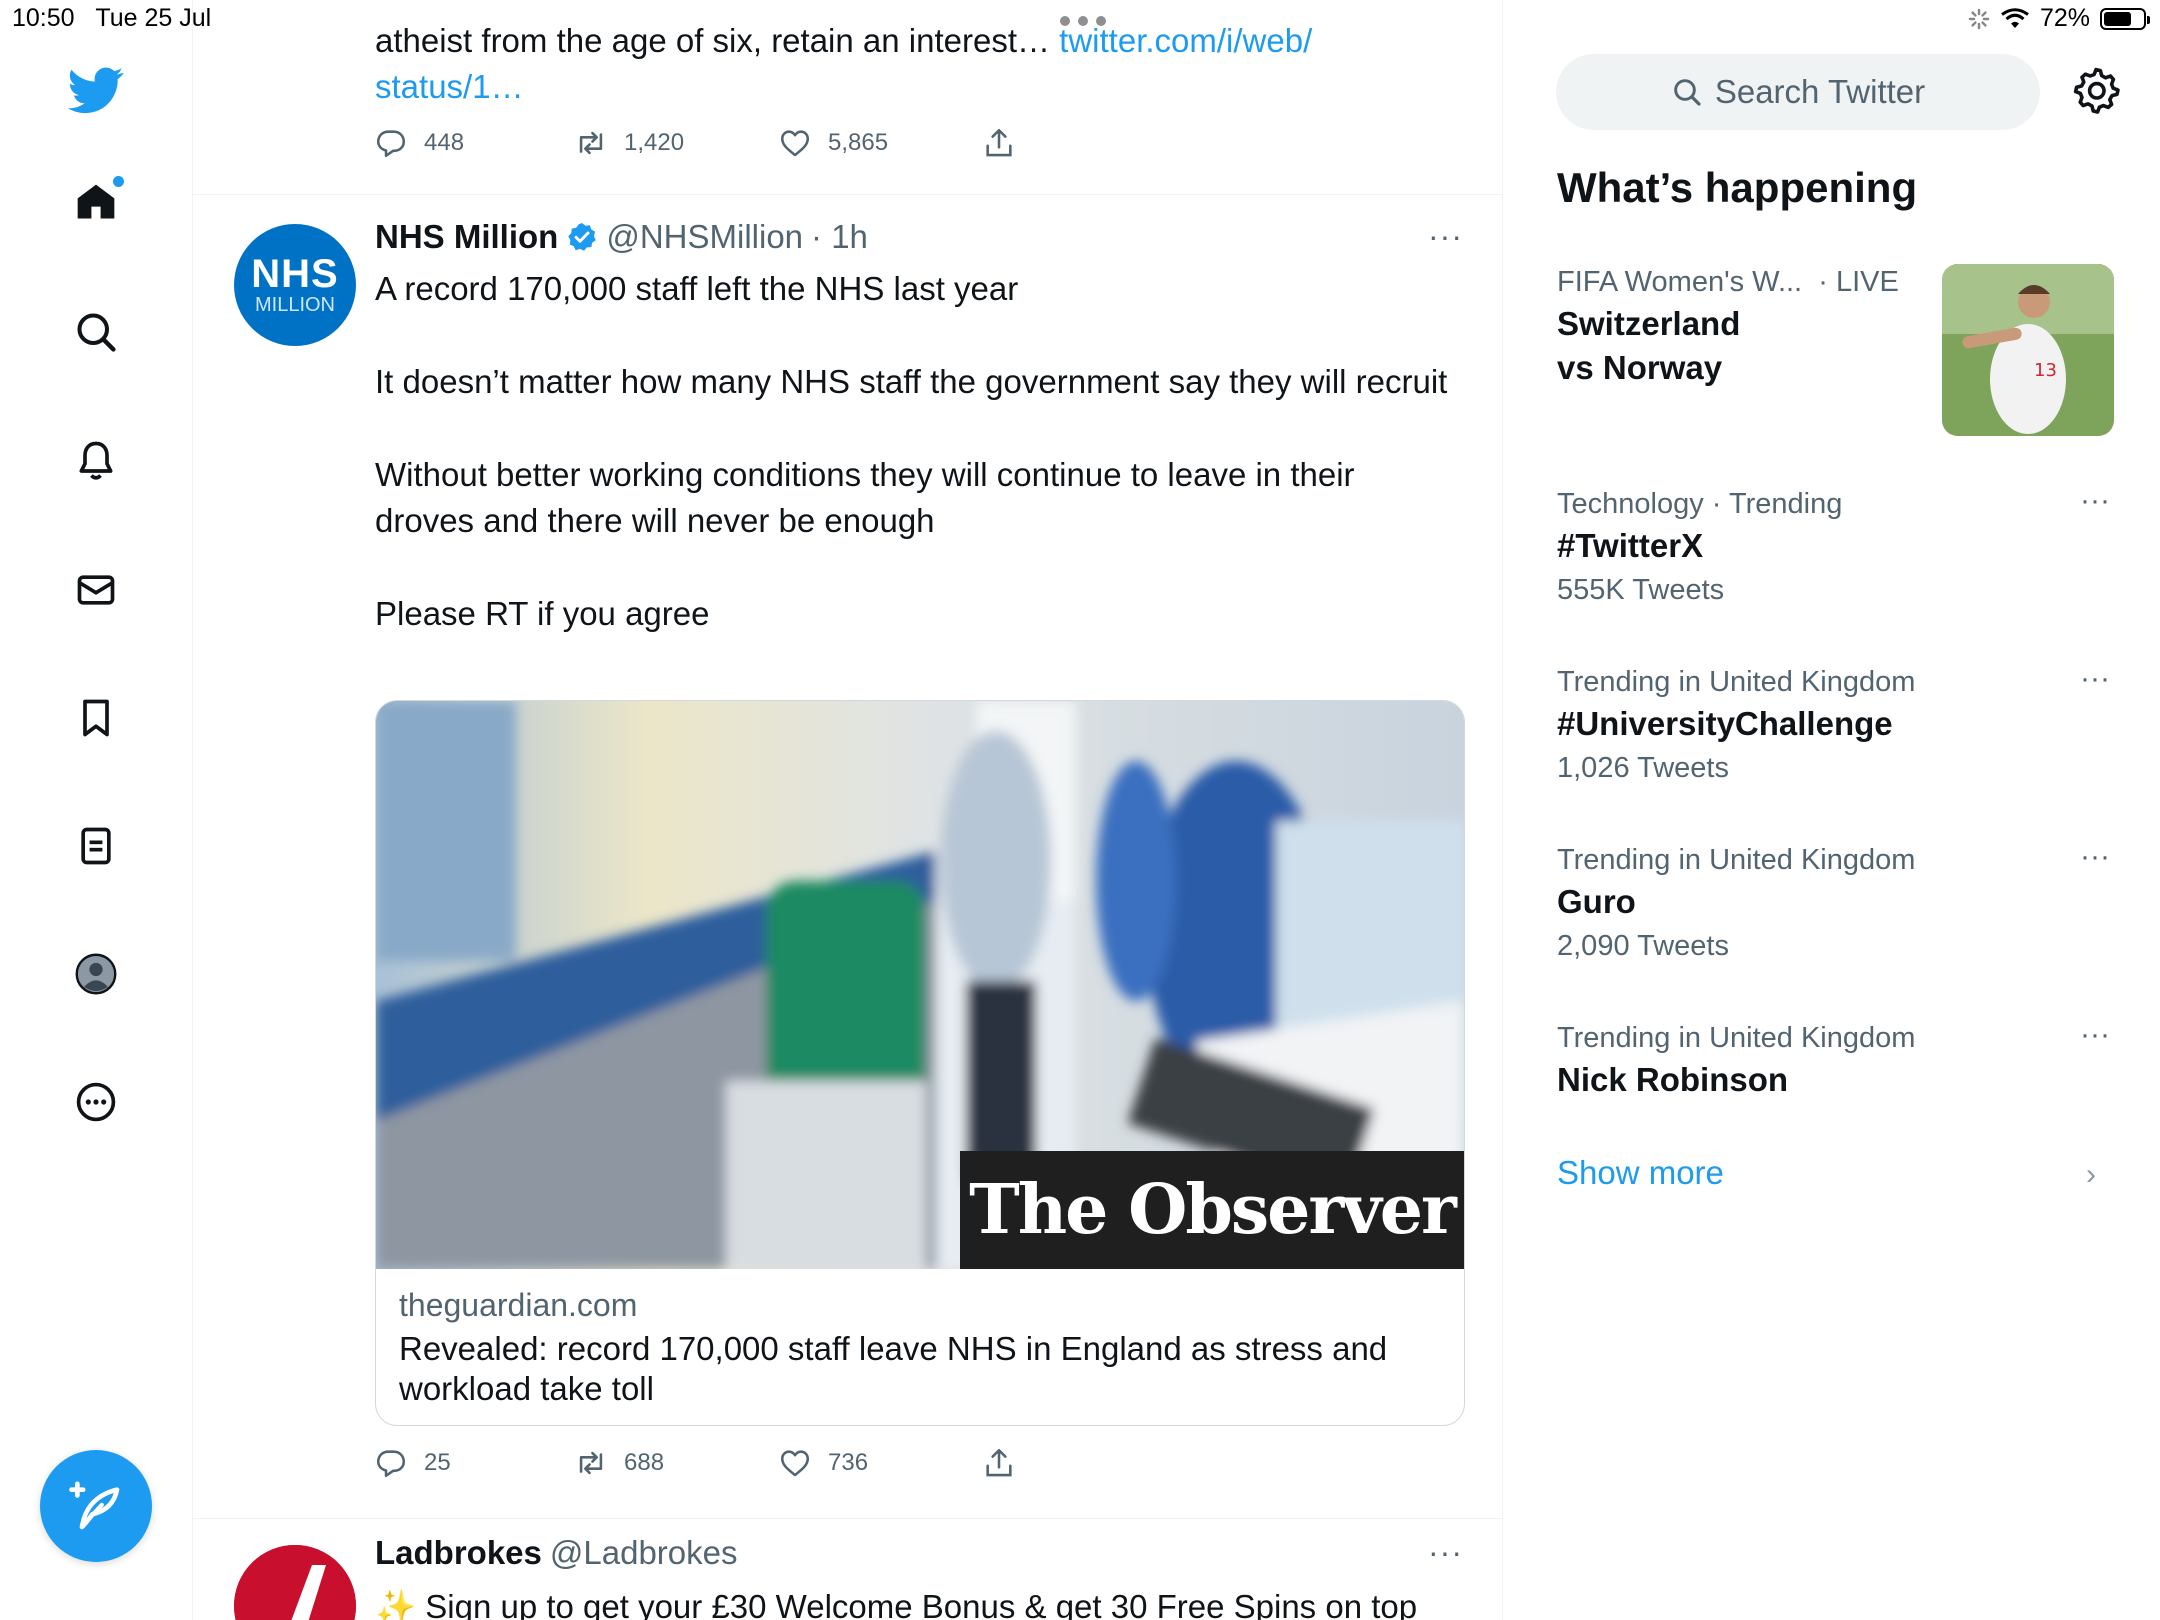 The image size is (2160, 1620). What do you see at coordinates (2096, 90) in the screenshot?
I see `settings-gear-icon` at bounding box center [2096, 90].